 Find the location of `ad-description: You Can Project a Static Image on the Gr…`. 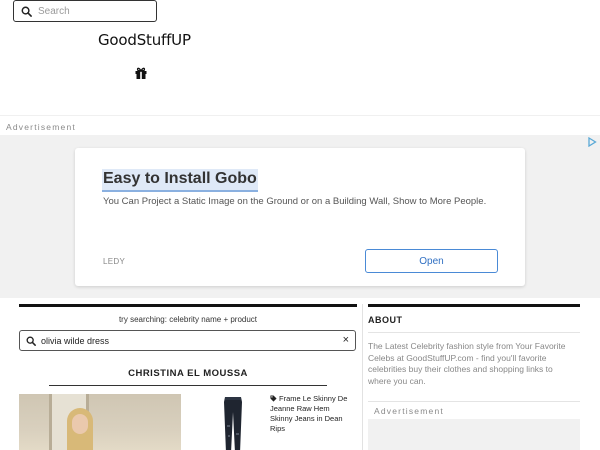

ad-description: You Can Project a Static Image on the Gr… is located at coordinates (295, 201).